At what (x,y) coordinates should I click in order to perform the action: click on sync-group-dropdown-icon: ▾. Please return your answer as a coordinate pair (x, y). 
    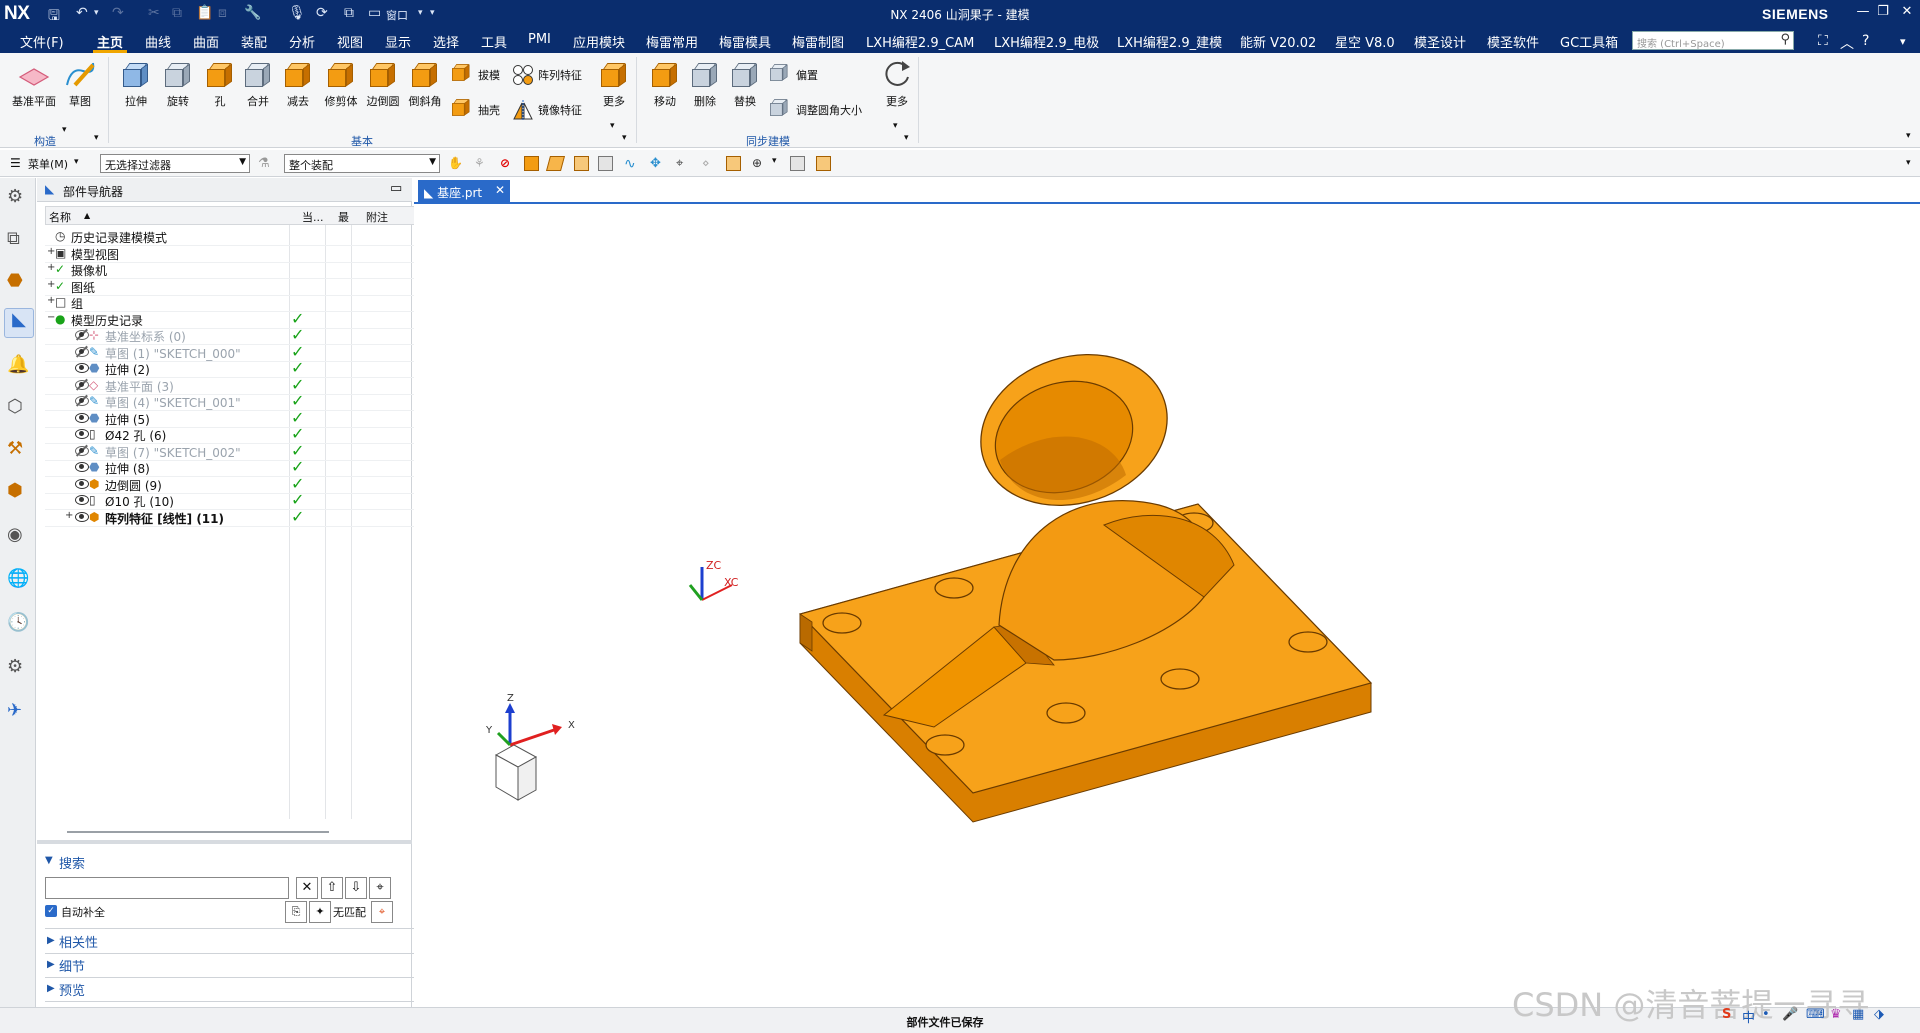
    Looking at the image, I should click on (906, 138).